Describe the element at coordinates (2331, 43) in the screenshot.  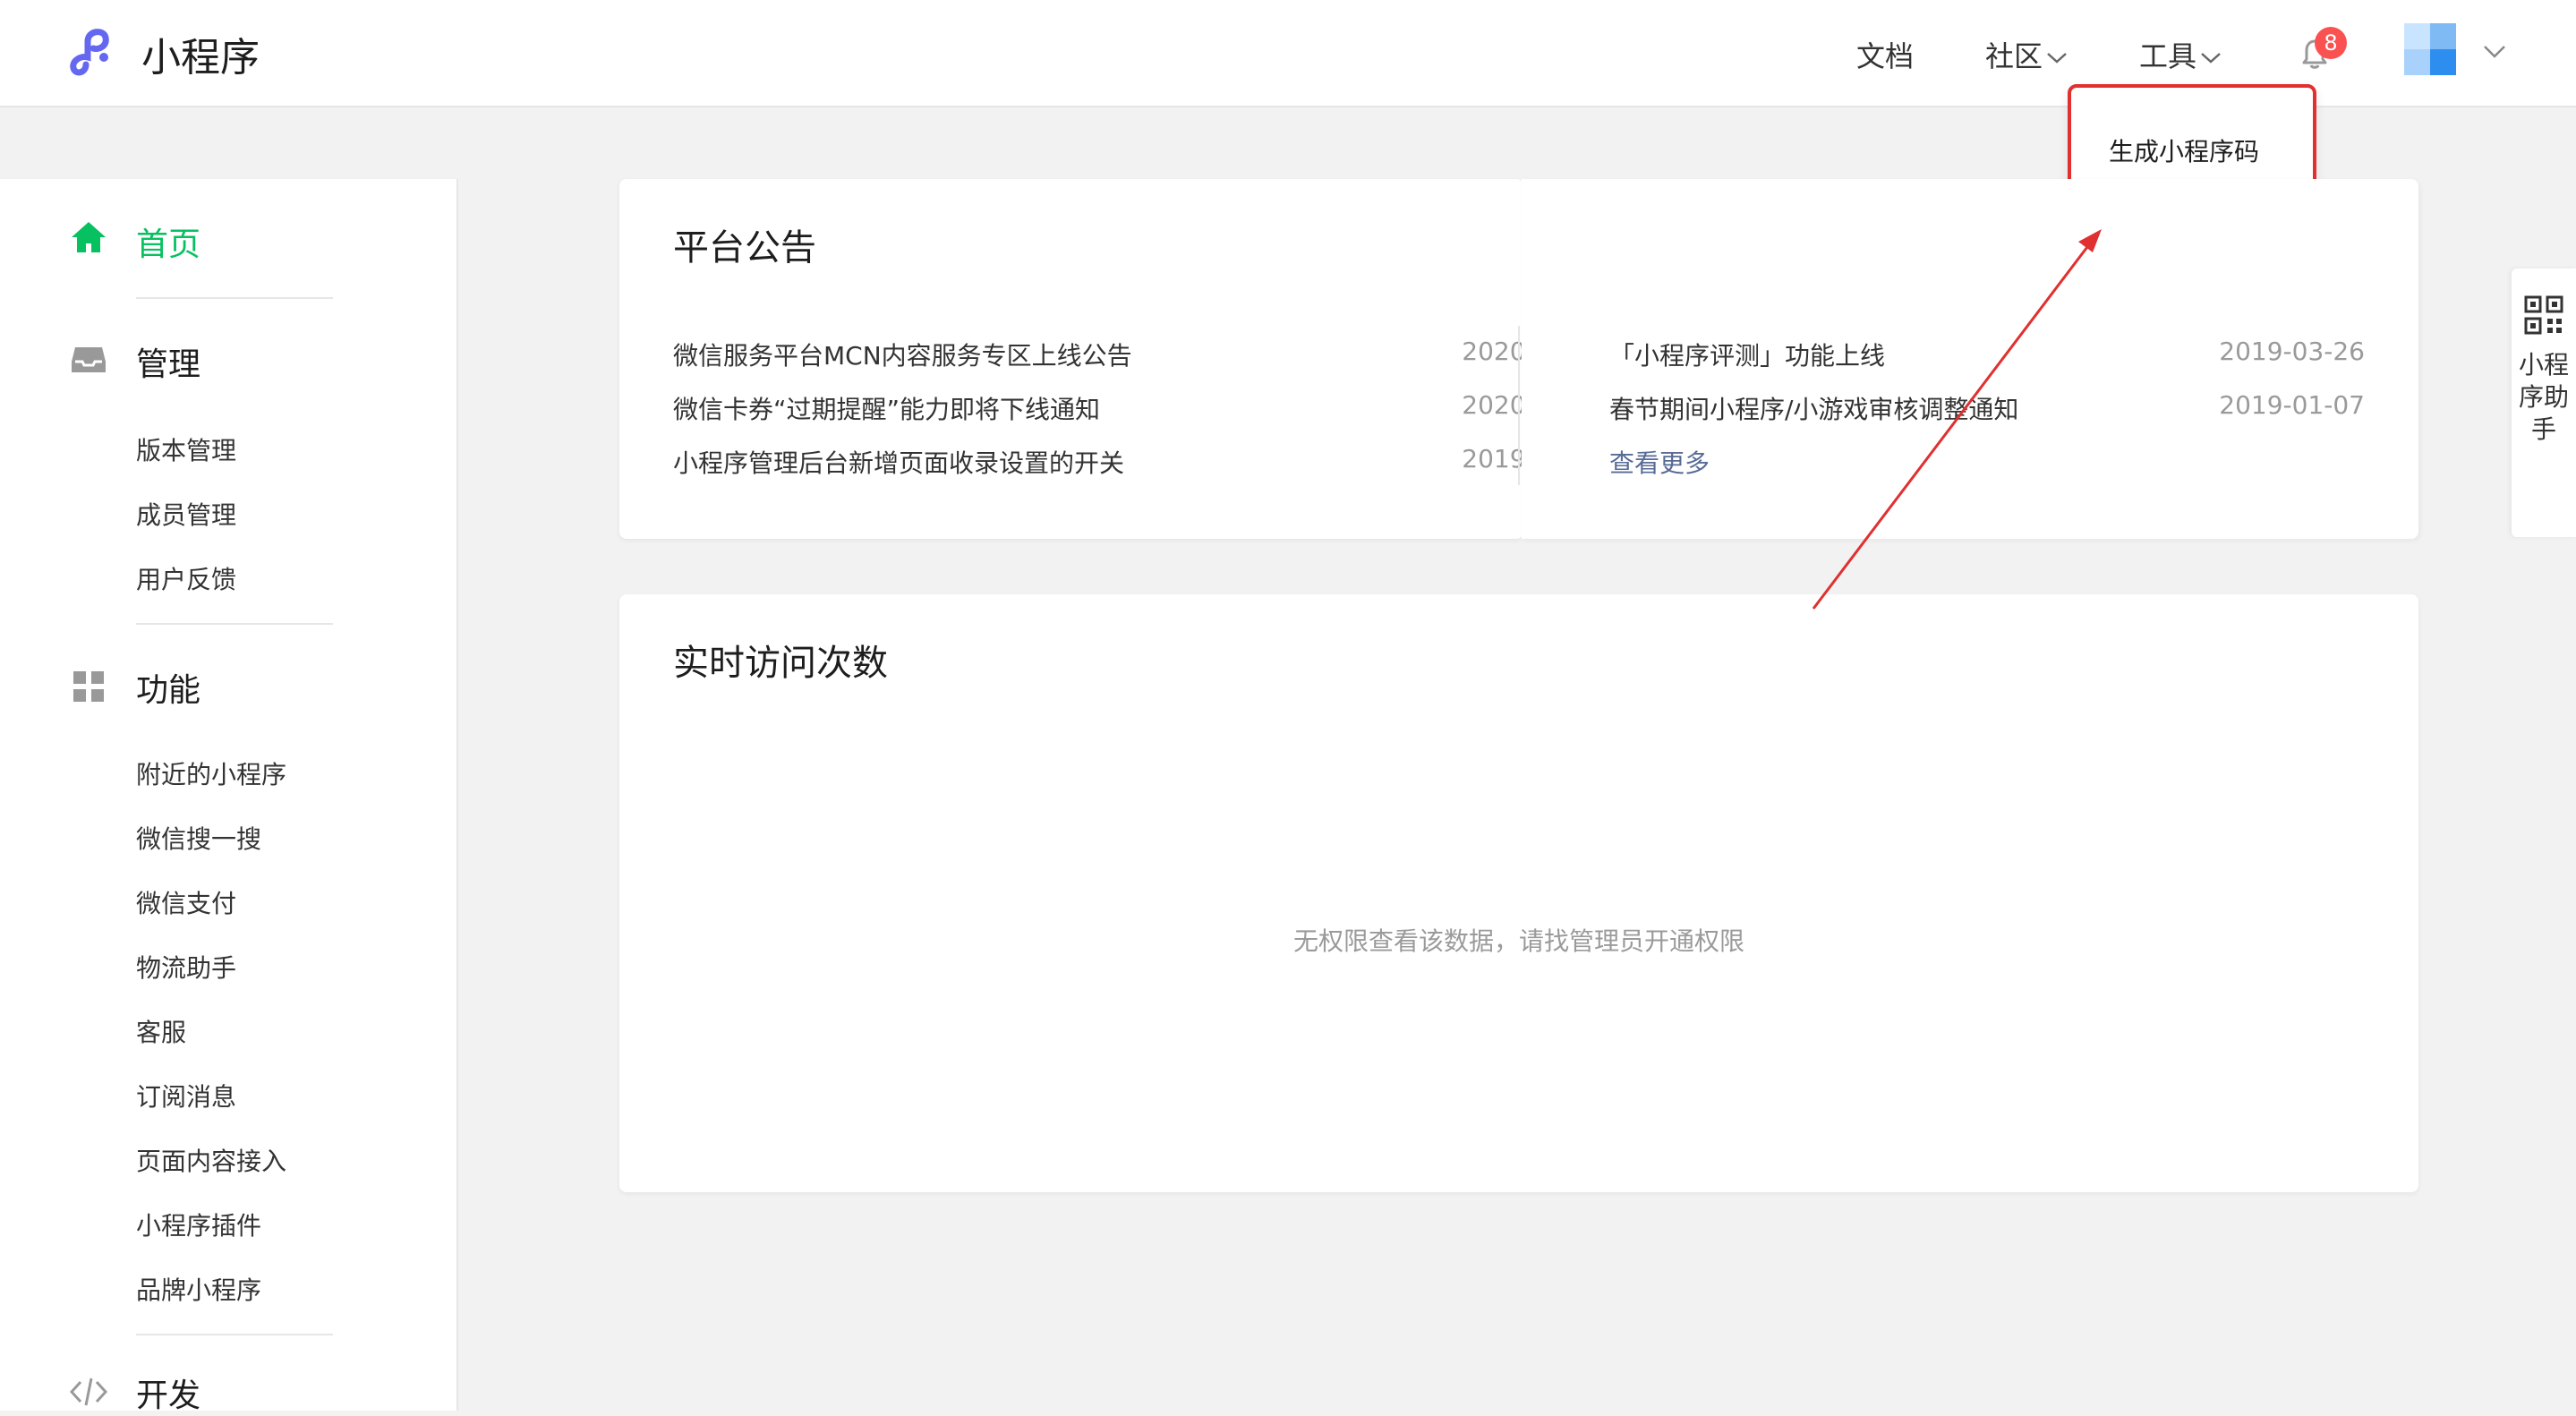
I see `notification-badge: 8` at that location.